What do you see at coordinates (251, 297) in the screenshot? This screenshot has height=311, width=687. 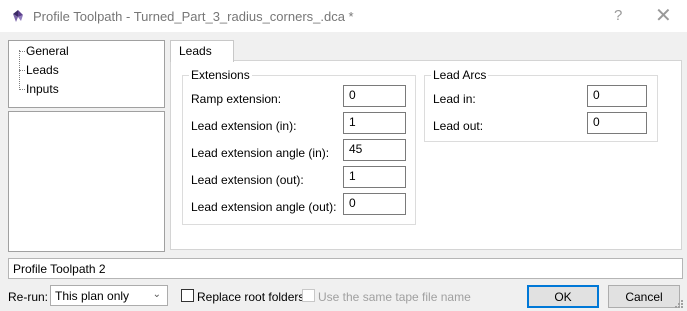 I see `replace-root-folders-label: Replace root folders` at bounding box center [251, 297].